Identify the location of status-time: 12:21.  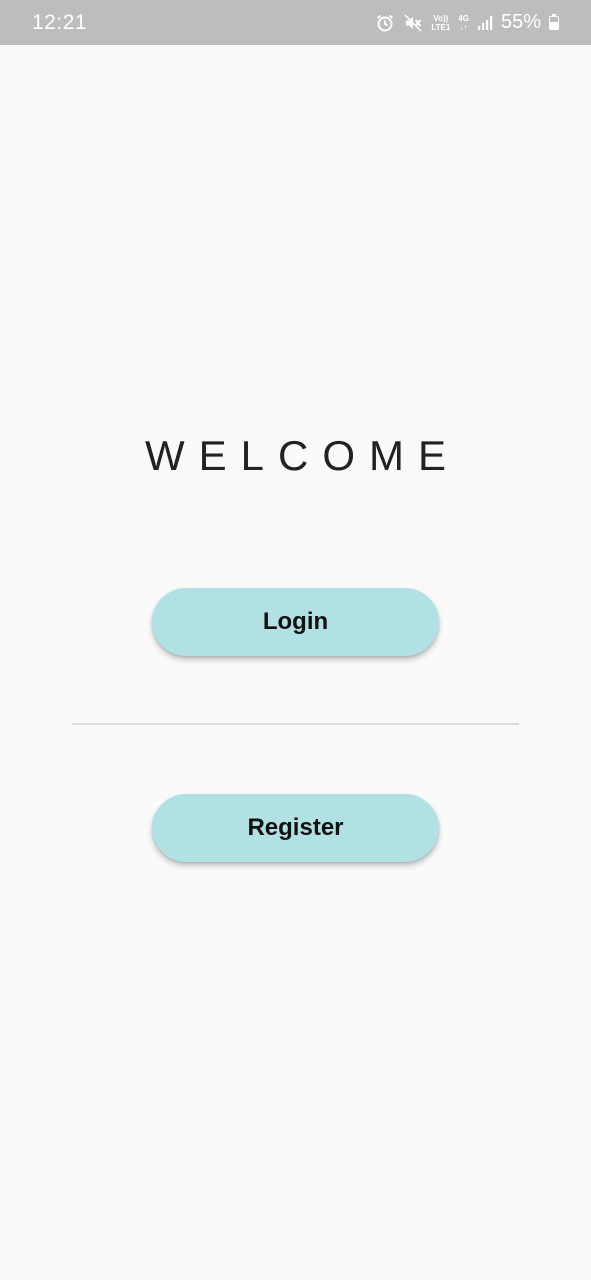
(60, 22).